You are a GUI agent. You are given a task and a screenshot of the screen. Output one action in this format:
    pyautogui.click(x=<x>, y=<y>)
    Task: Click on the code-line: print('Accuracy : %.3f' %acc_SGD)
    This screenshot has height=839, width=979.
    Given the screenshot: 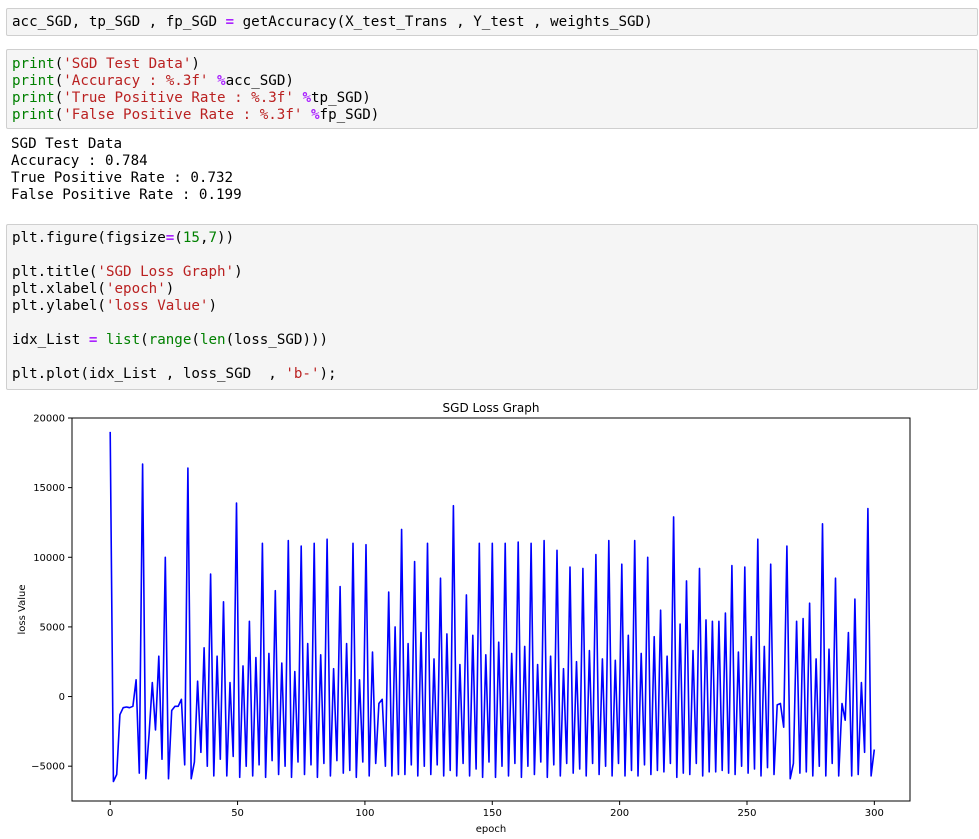 What is the action you would take?
    pyautogui.click(x=494, y=81)
    